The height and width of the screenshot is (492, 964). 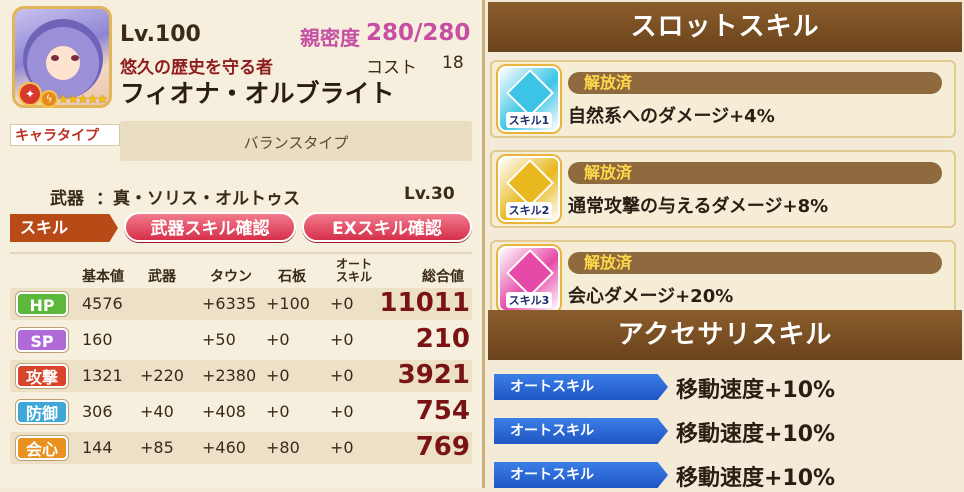 What do you see at coordinates (453, 63) in the screenshot?
I see `cost-value: 18` at bounding box center [453, 63].